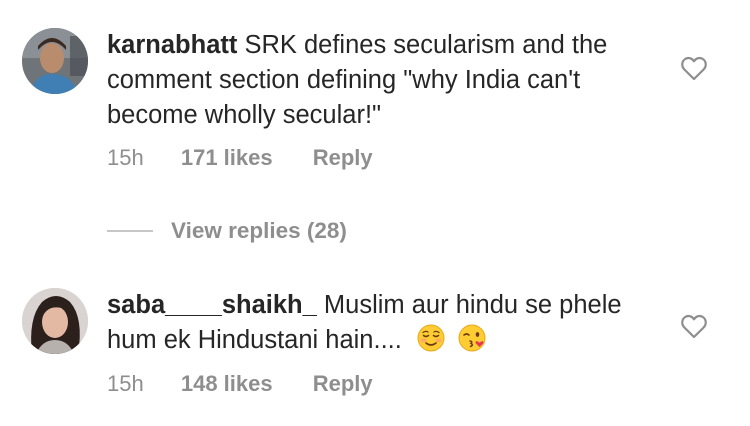 The image size is (750, 426). Describe the element at coordinates (212, 305) in the screenshot. I see `comment-username: saba____shaikh_` at that location.